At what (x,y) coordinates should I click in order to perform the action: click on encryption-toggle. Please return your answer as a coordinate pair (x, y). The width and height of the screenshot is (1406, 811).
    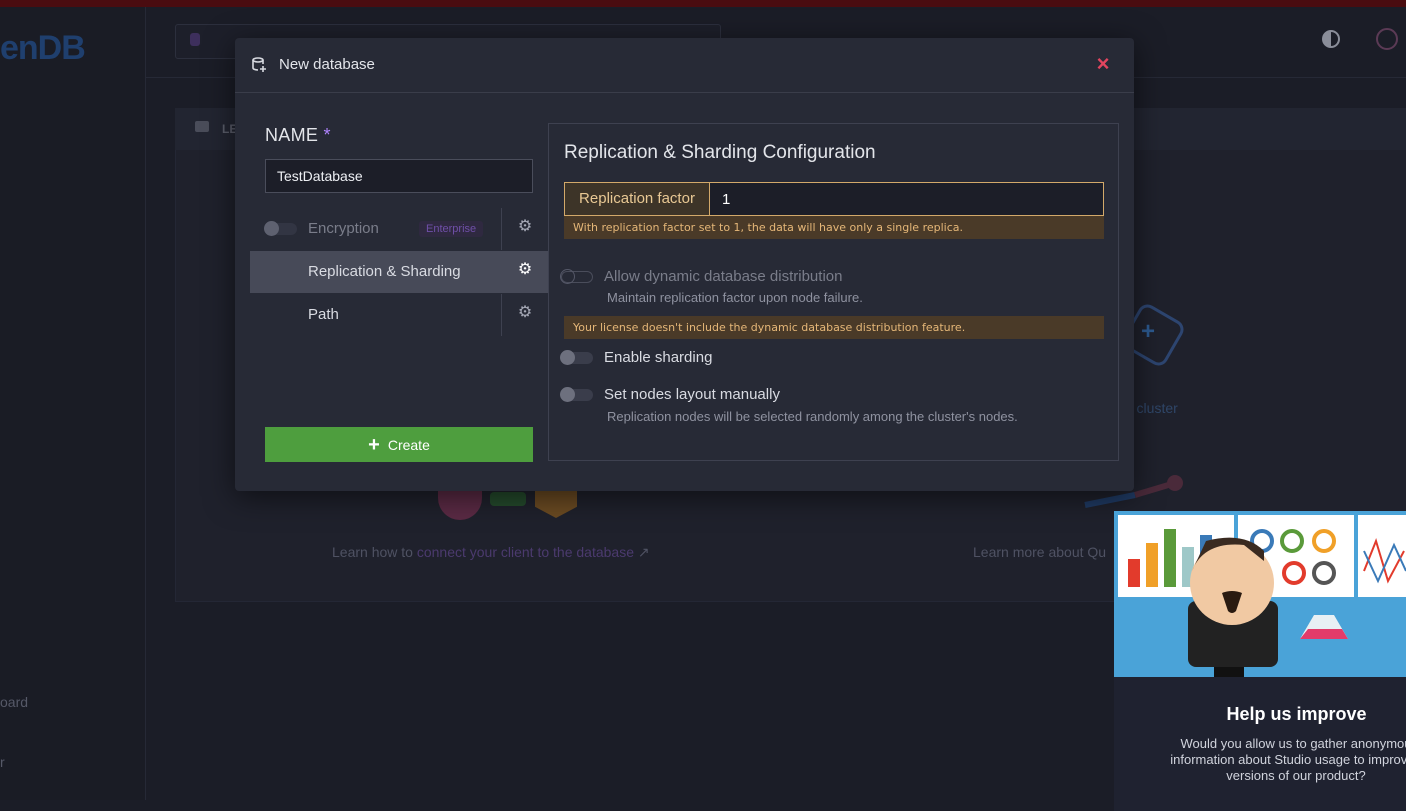
    Looking at the image, I should click on (280, 228).